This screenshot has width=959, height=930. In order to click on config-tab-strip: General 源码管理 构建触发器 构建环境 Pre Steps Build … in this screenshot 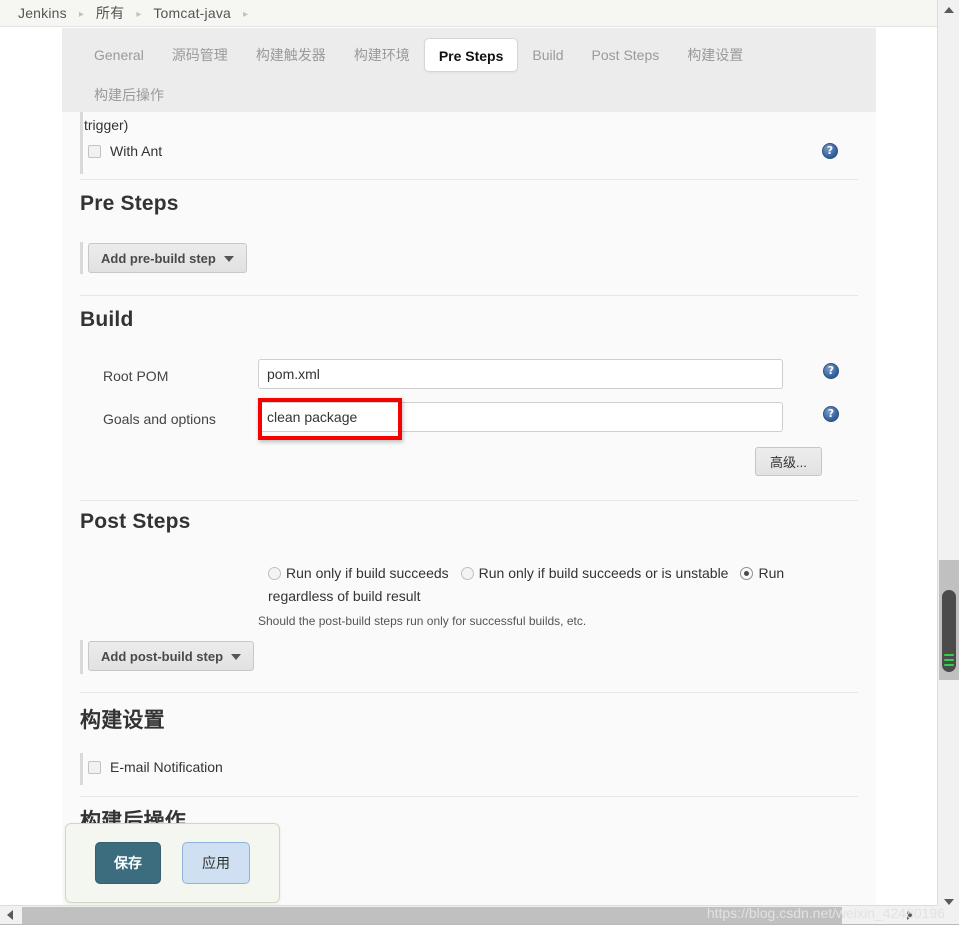, I will do `click(469, 70)`.